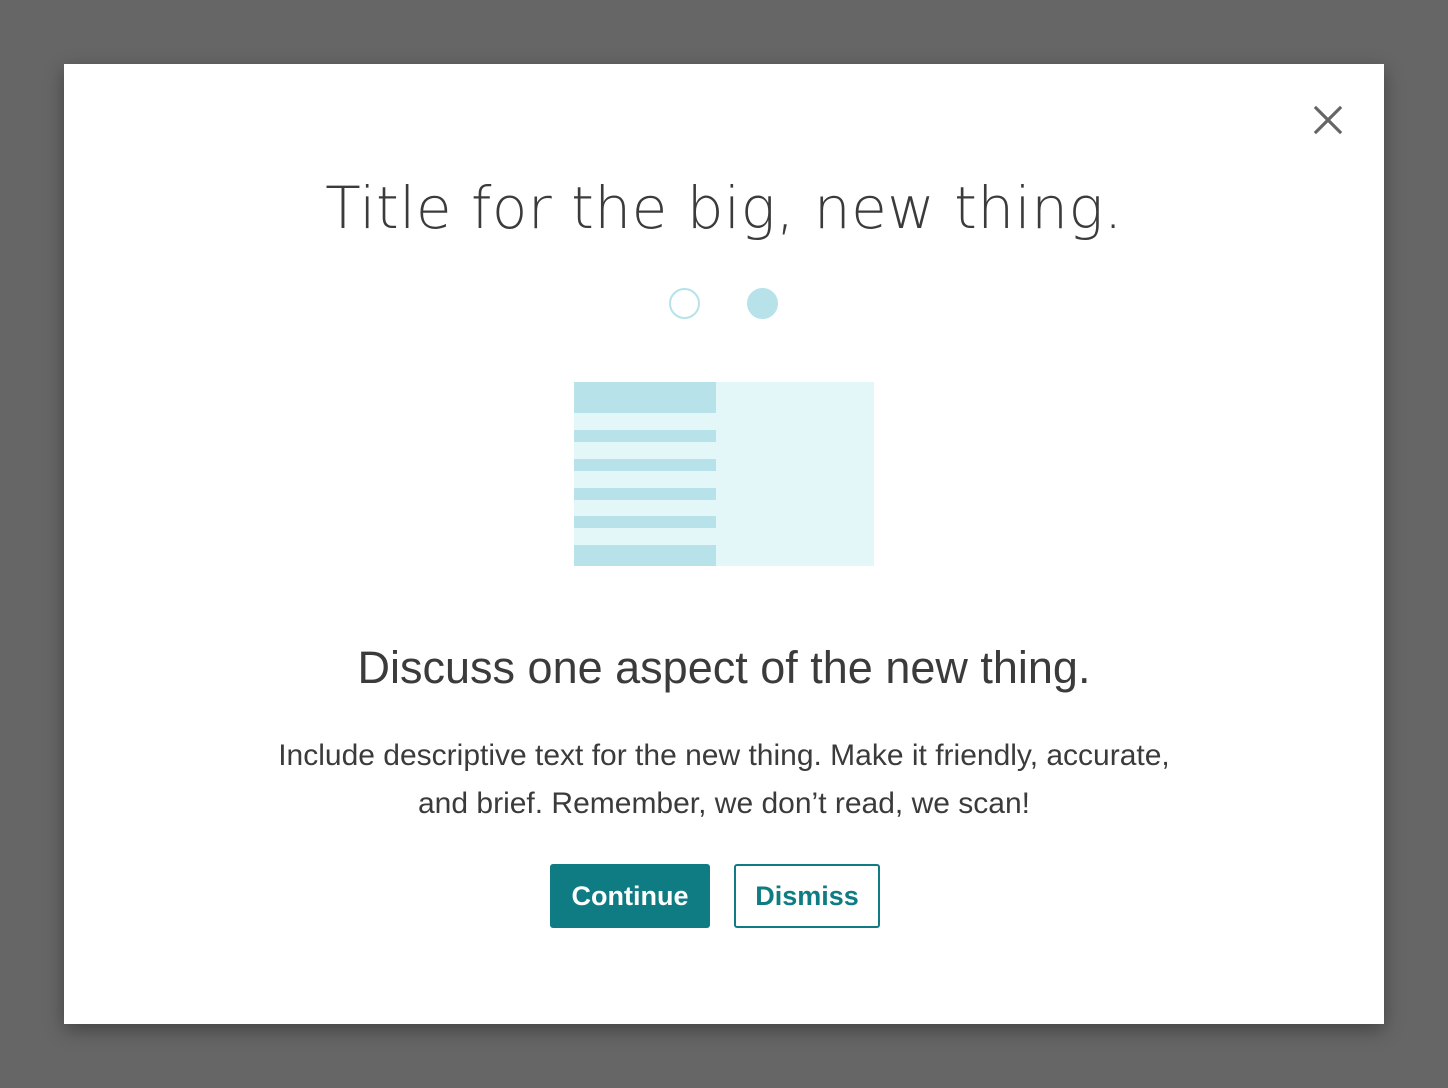  What do you see at coordinates (724, 208) in the screenshot?
I see `dialog-title: Title for the big, new thing.` at bounding box center [724, 208].